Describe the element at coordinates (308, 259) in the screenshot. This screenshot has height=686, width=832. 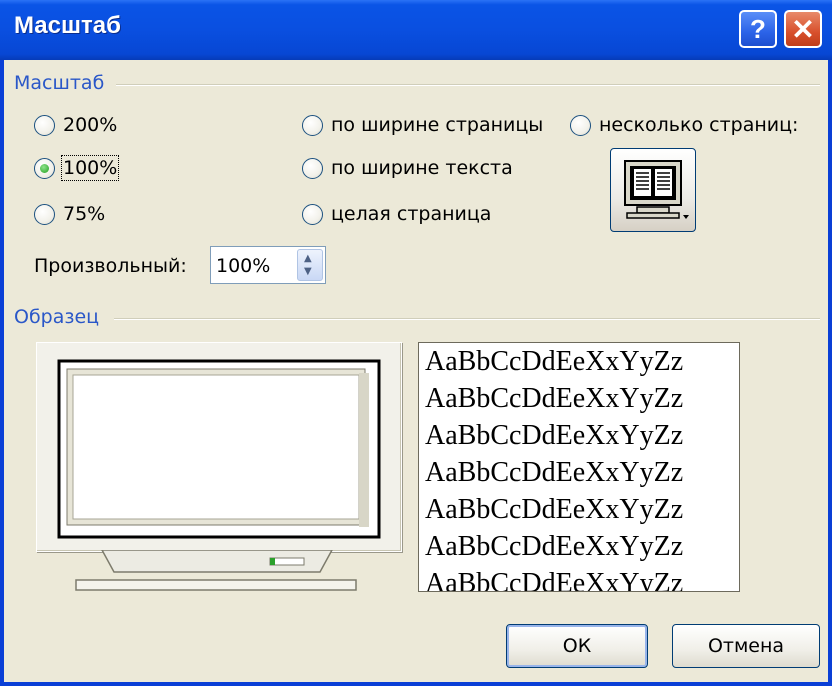
I see `spin-up-icon: ▲` at that location.